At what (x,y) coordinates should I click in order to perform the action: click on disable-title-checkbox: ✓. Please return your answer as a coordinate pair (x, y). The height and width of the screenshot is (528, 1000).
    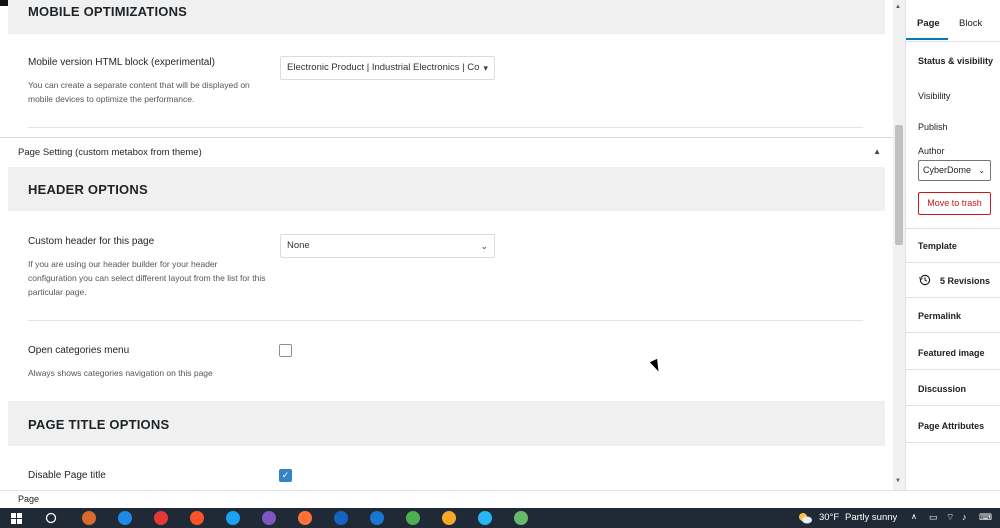
    Looking at the image, I should click on (285, 475).